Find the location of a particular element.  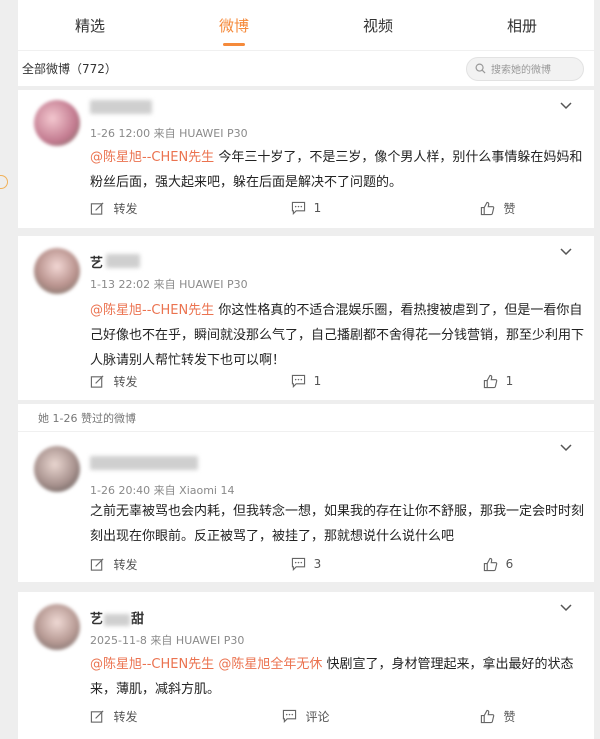

username: 艺 is located at coordinates (96, 261).